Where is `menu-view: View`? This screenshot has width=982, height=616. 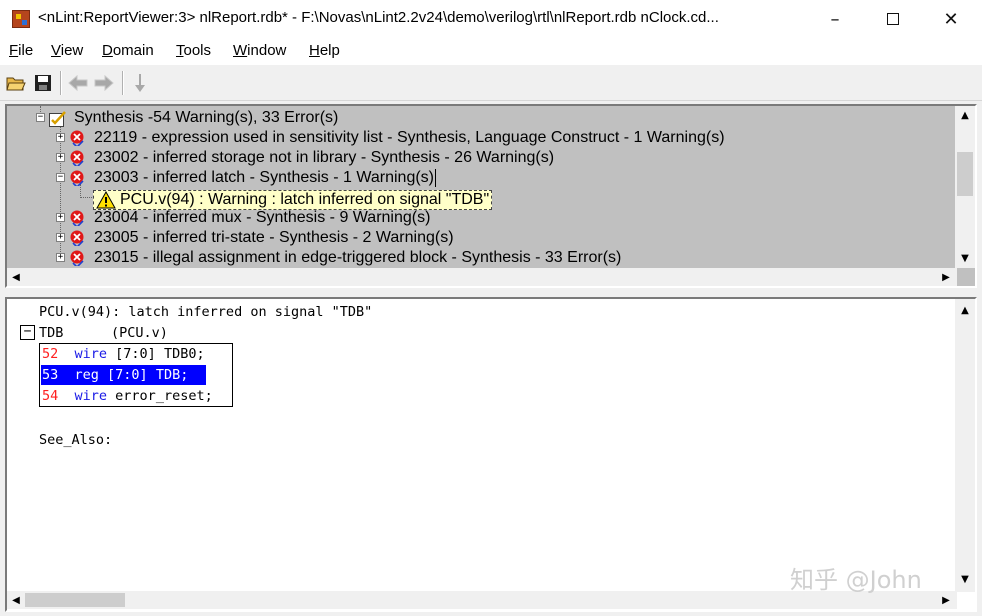 menu-view: View is located at coordinates (67, 50).